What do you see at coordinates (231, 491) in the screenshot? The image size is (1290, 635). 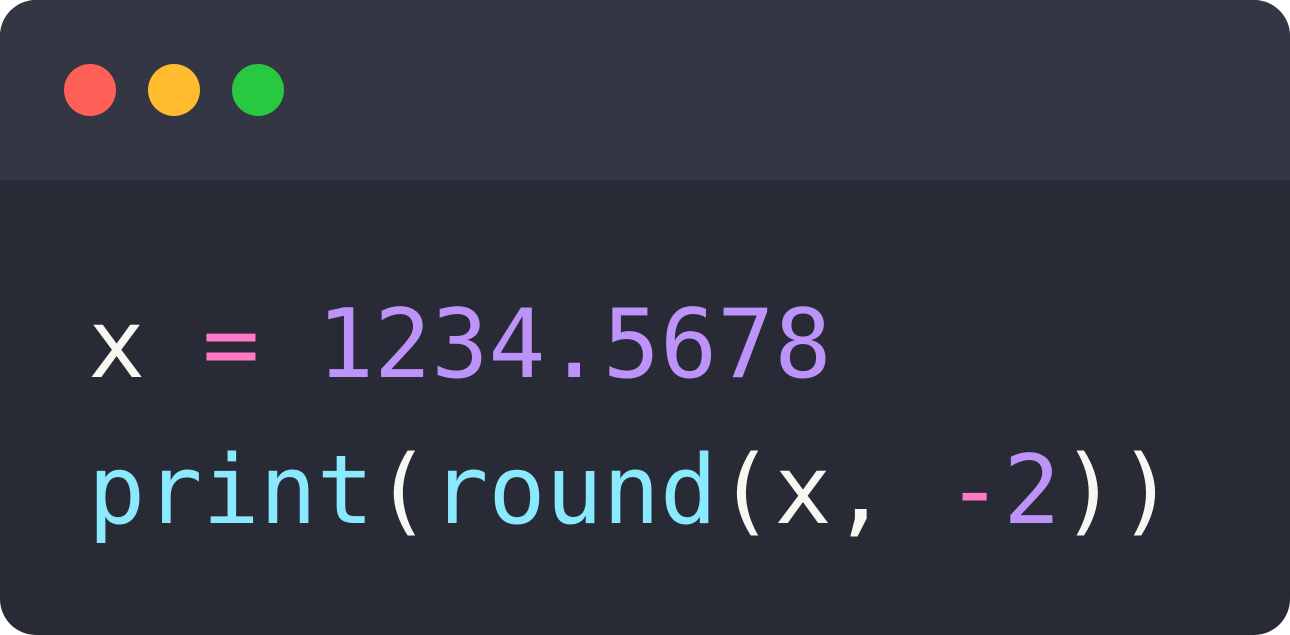 I see `print-function-token: print` at bounding box center [231, 491].